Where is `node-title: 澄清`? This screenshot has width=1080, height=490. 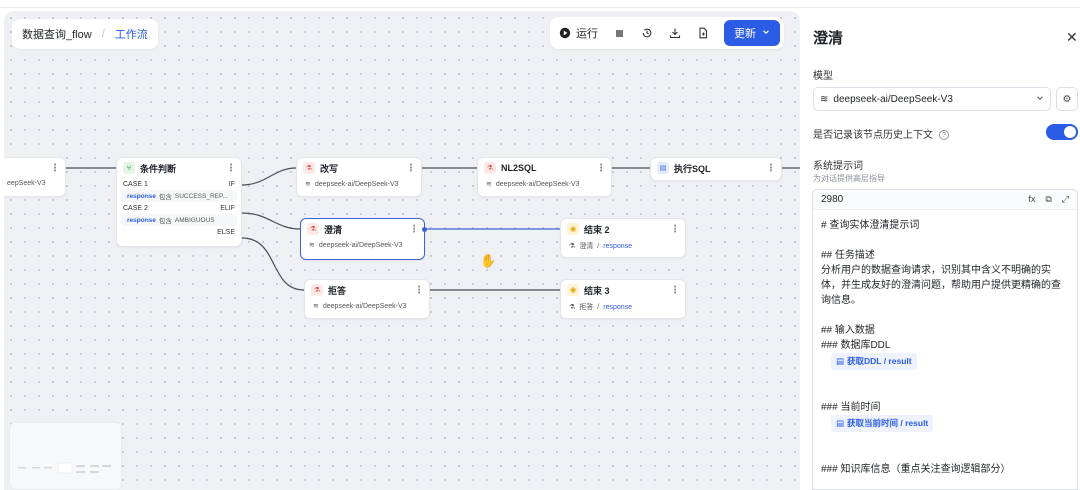 node-title: 澄清 is located at coordinates (333, 229).